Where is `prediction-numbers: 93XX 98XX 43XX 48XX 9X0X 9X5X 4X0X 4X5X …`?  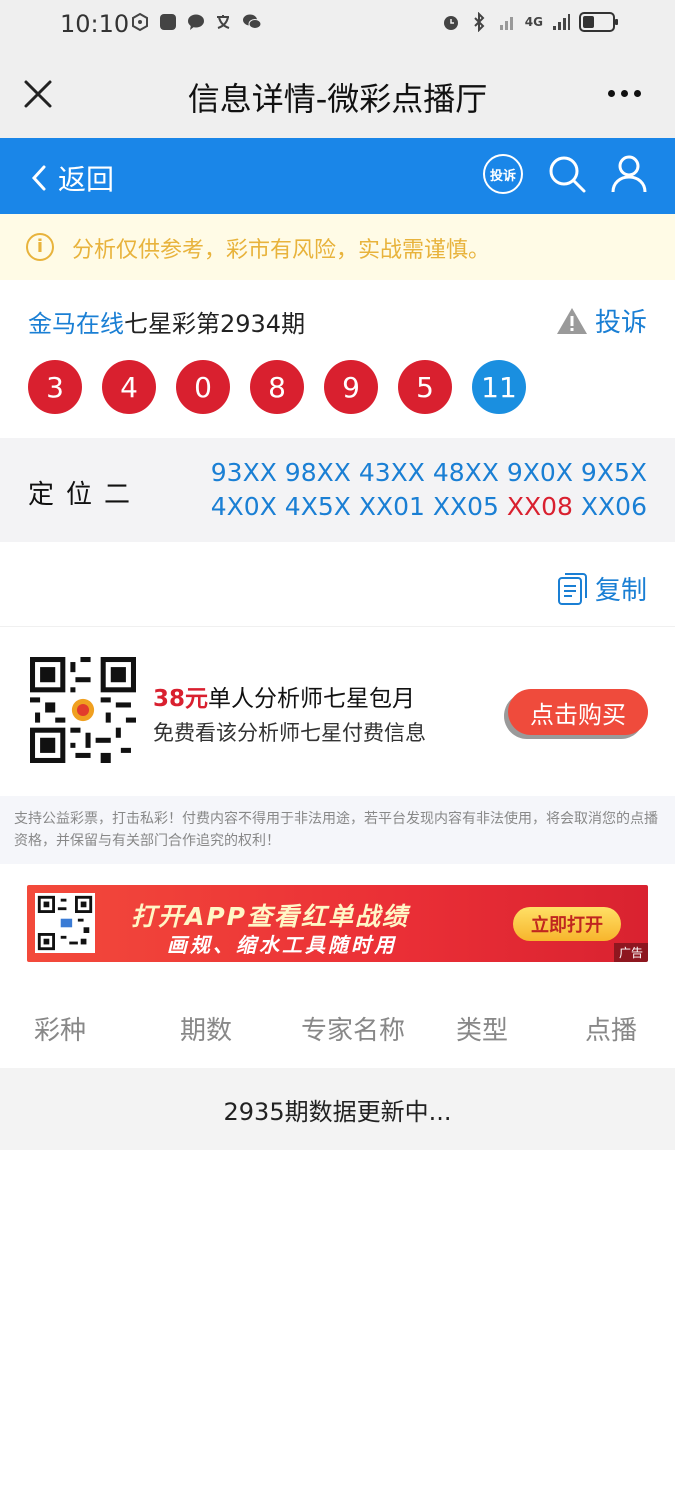
prediction-numbers: 93XX 98XX 43XX 48XX 9X0X 9X5X 4X0X 4X5X … is located at coordinates (422, 490).